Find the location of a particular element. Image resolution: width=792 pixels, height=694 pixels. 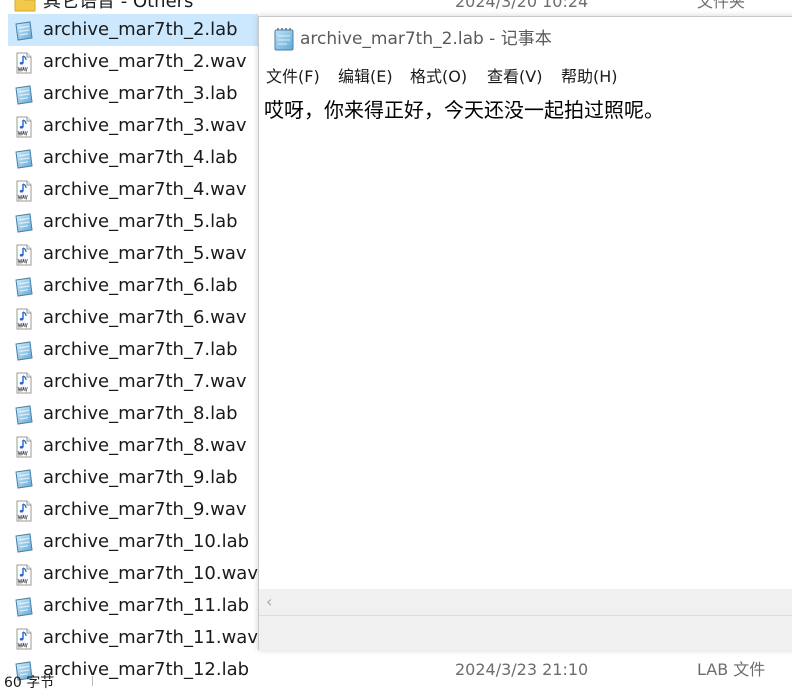

menu-edit: 编辑(E) is located at coordinates (365, 77).